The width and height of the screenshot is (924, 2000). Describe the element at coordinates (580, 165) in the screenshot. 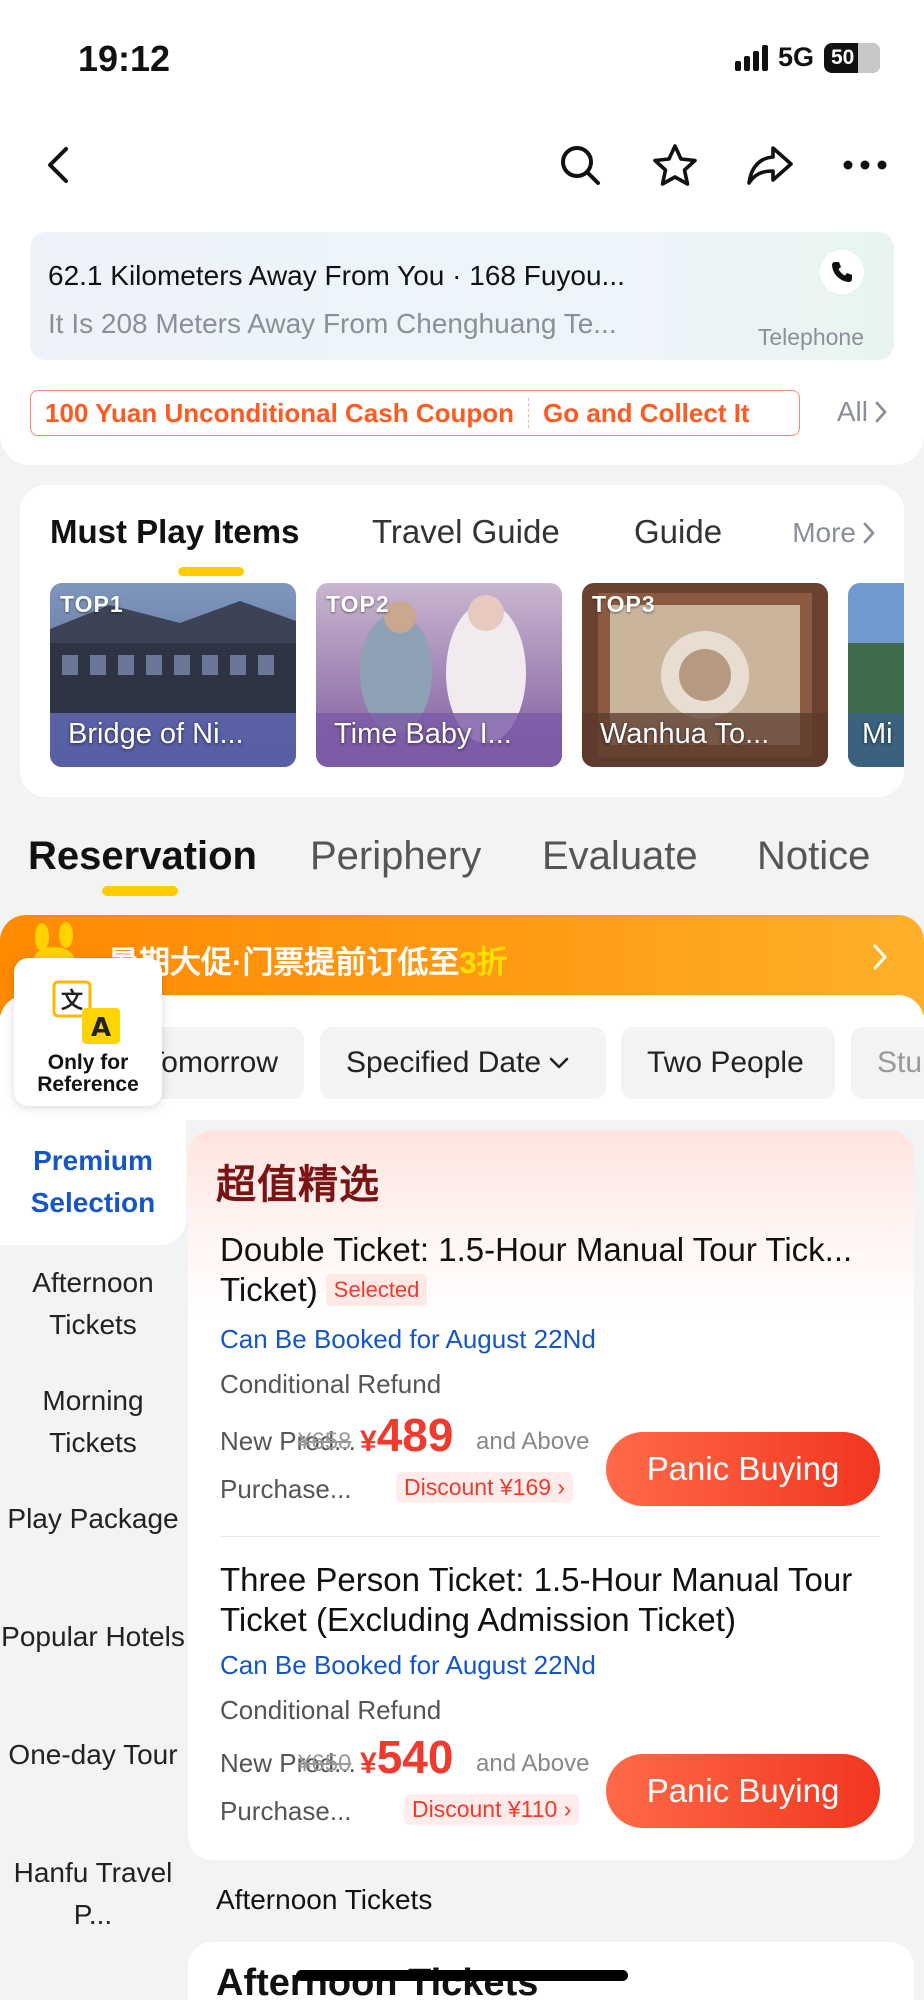

I see `search-icon` at that location.